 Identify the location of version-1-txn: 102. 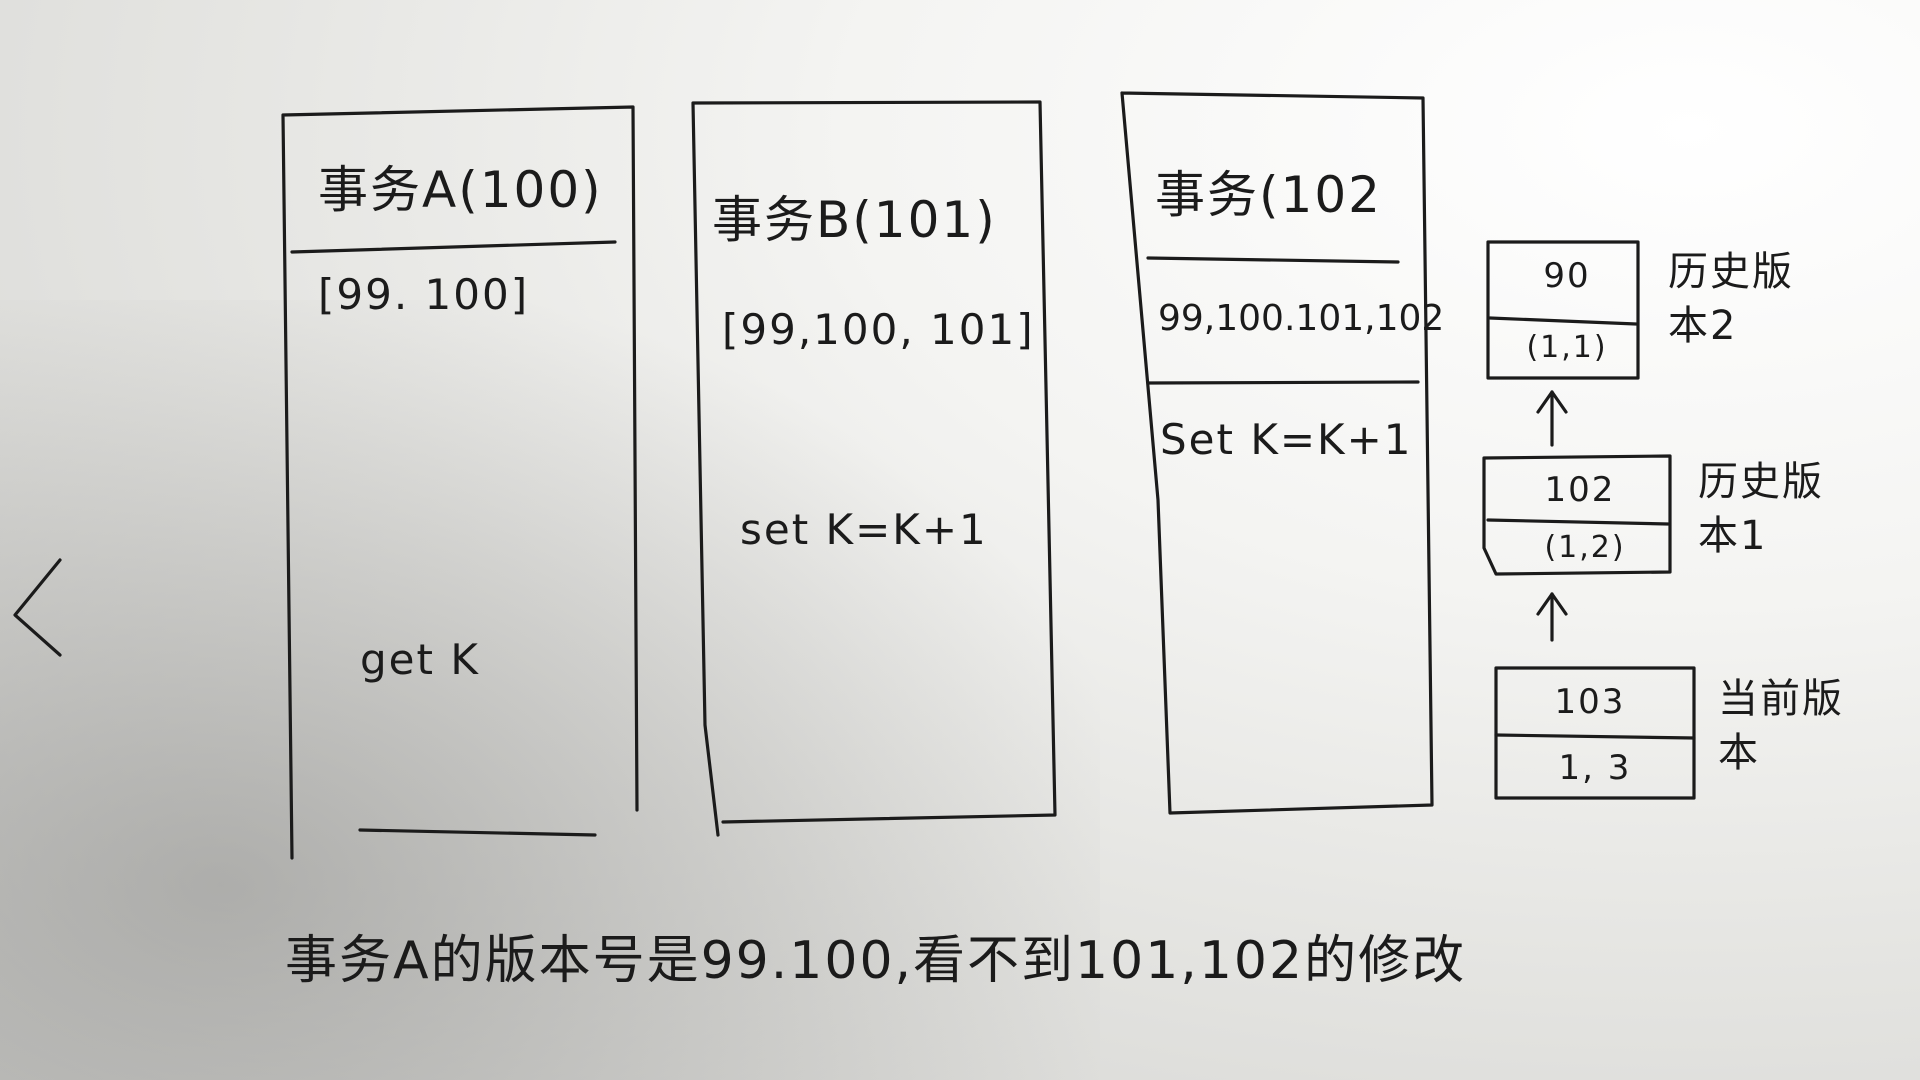
(1580, 490).